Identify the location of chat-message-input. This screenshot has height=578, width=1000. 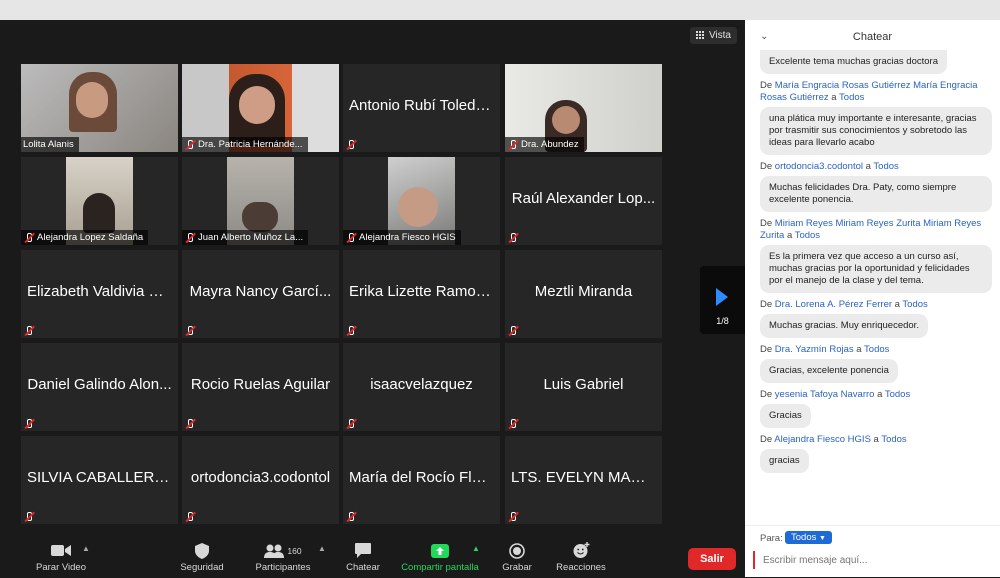
(876, 560).